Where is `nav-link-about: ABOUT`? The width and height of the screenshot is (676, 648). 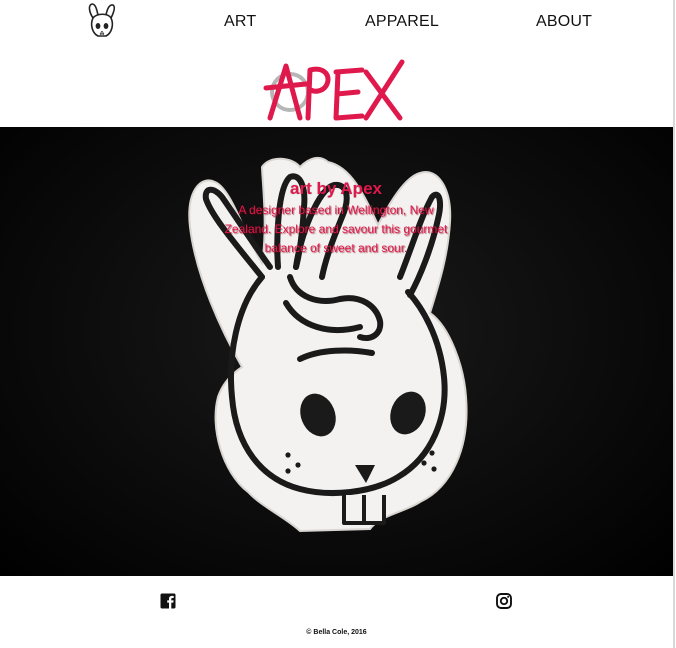
nav-link-about: ABOUT is located at coordinates (564, 22).